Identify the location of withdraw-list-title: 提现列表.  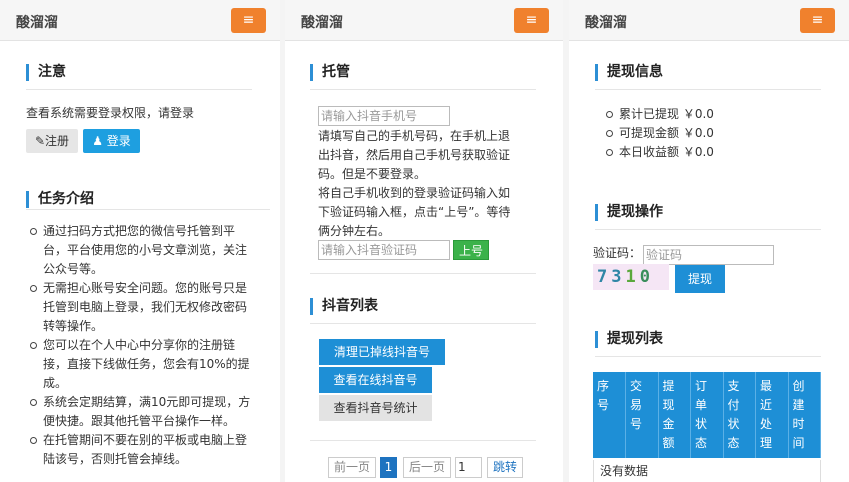
(629, 339).